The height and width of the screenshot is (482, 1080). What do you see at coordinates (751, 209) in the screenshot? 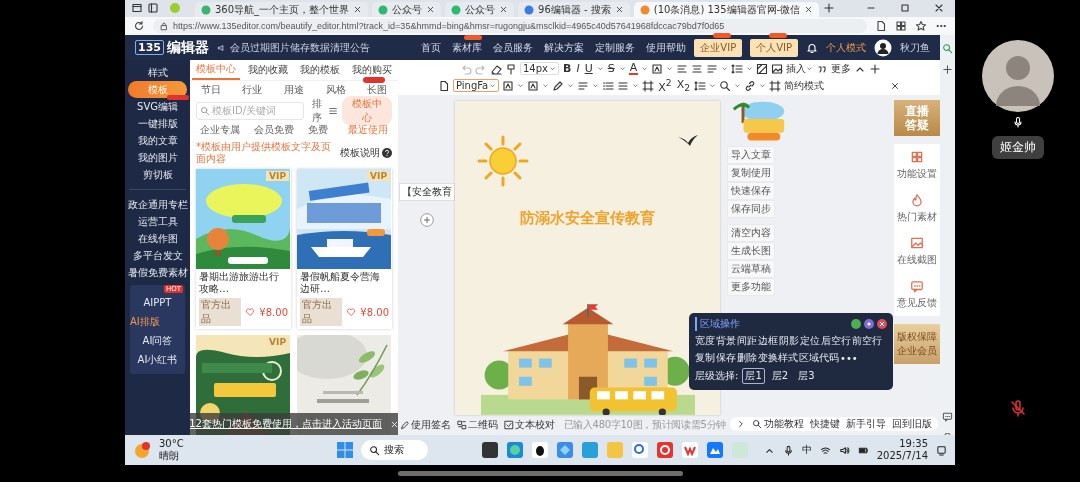
I see `action-button: 保存同步` at bounding box center [751, 209].